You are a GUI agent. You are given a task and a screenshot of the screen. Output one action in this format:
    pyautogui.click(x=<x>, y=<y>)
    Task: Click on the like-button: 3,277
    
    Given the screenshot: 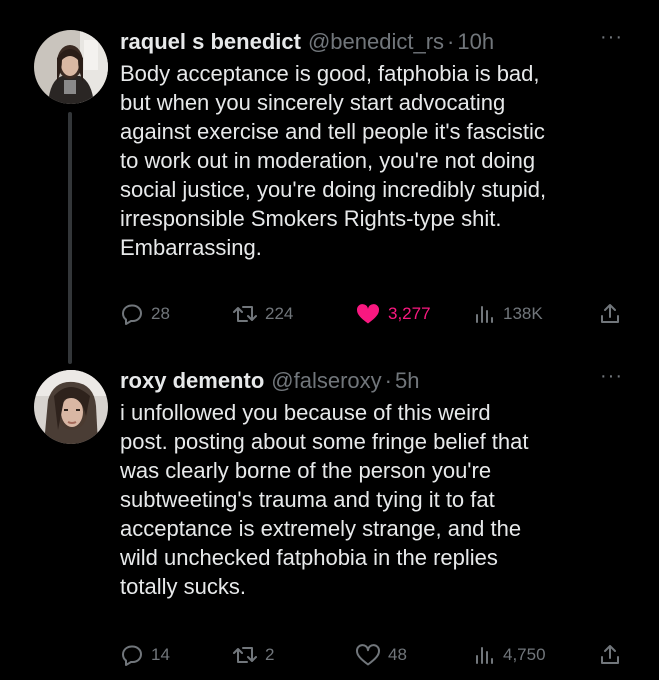 What is the action you would take?
    pyautogui.click(x=393, y=314)
    